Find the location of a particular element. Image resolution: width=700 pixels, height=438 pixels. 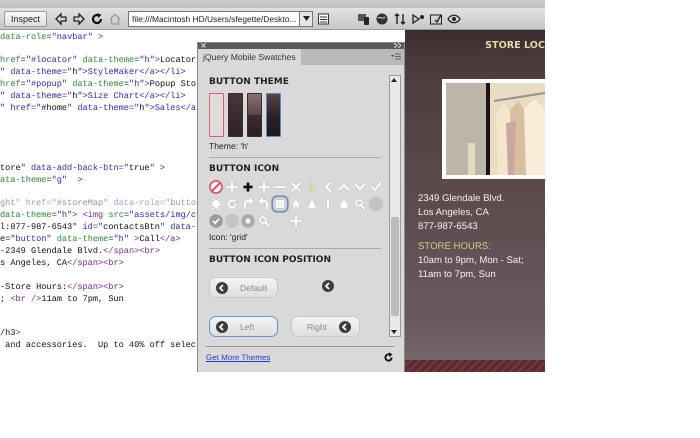

code-line: " data-theme="h">Size Chart</a></li> is located at coordinates (93, 96).